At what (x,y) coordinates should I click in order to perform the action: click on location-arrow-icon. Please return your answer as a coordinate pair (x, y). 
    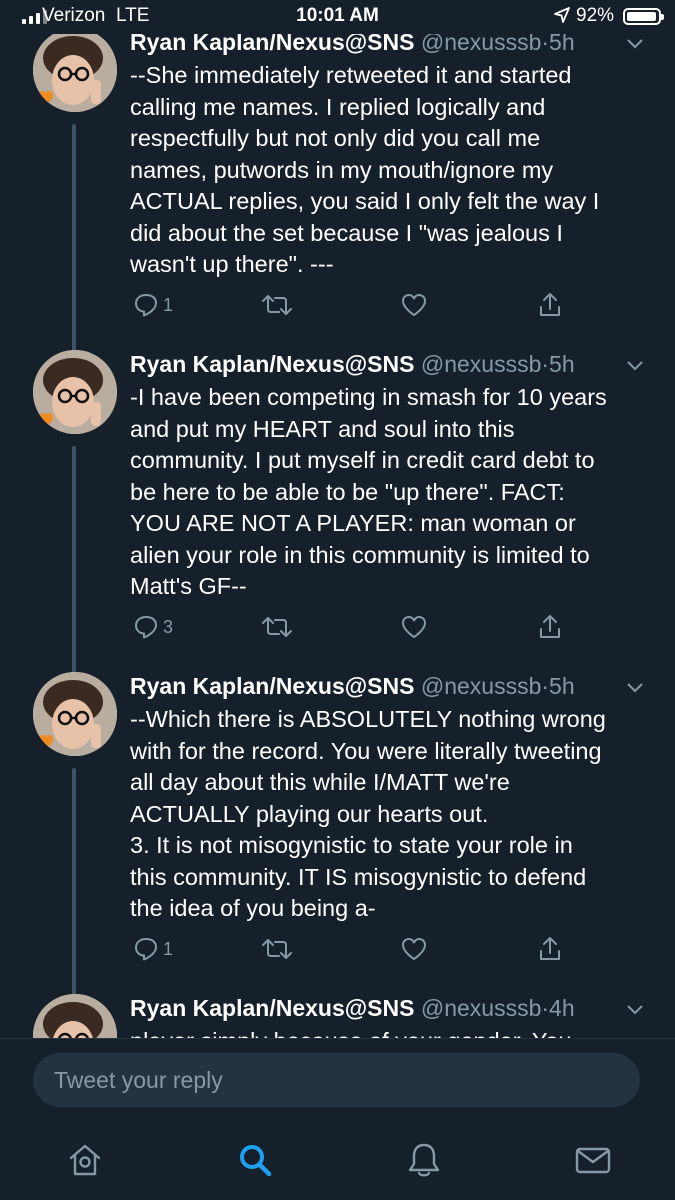
    Looking at the image, I should click on (562, 15).